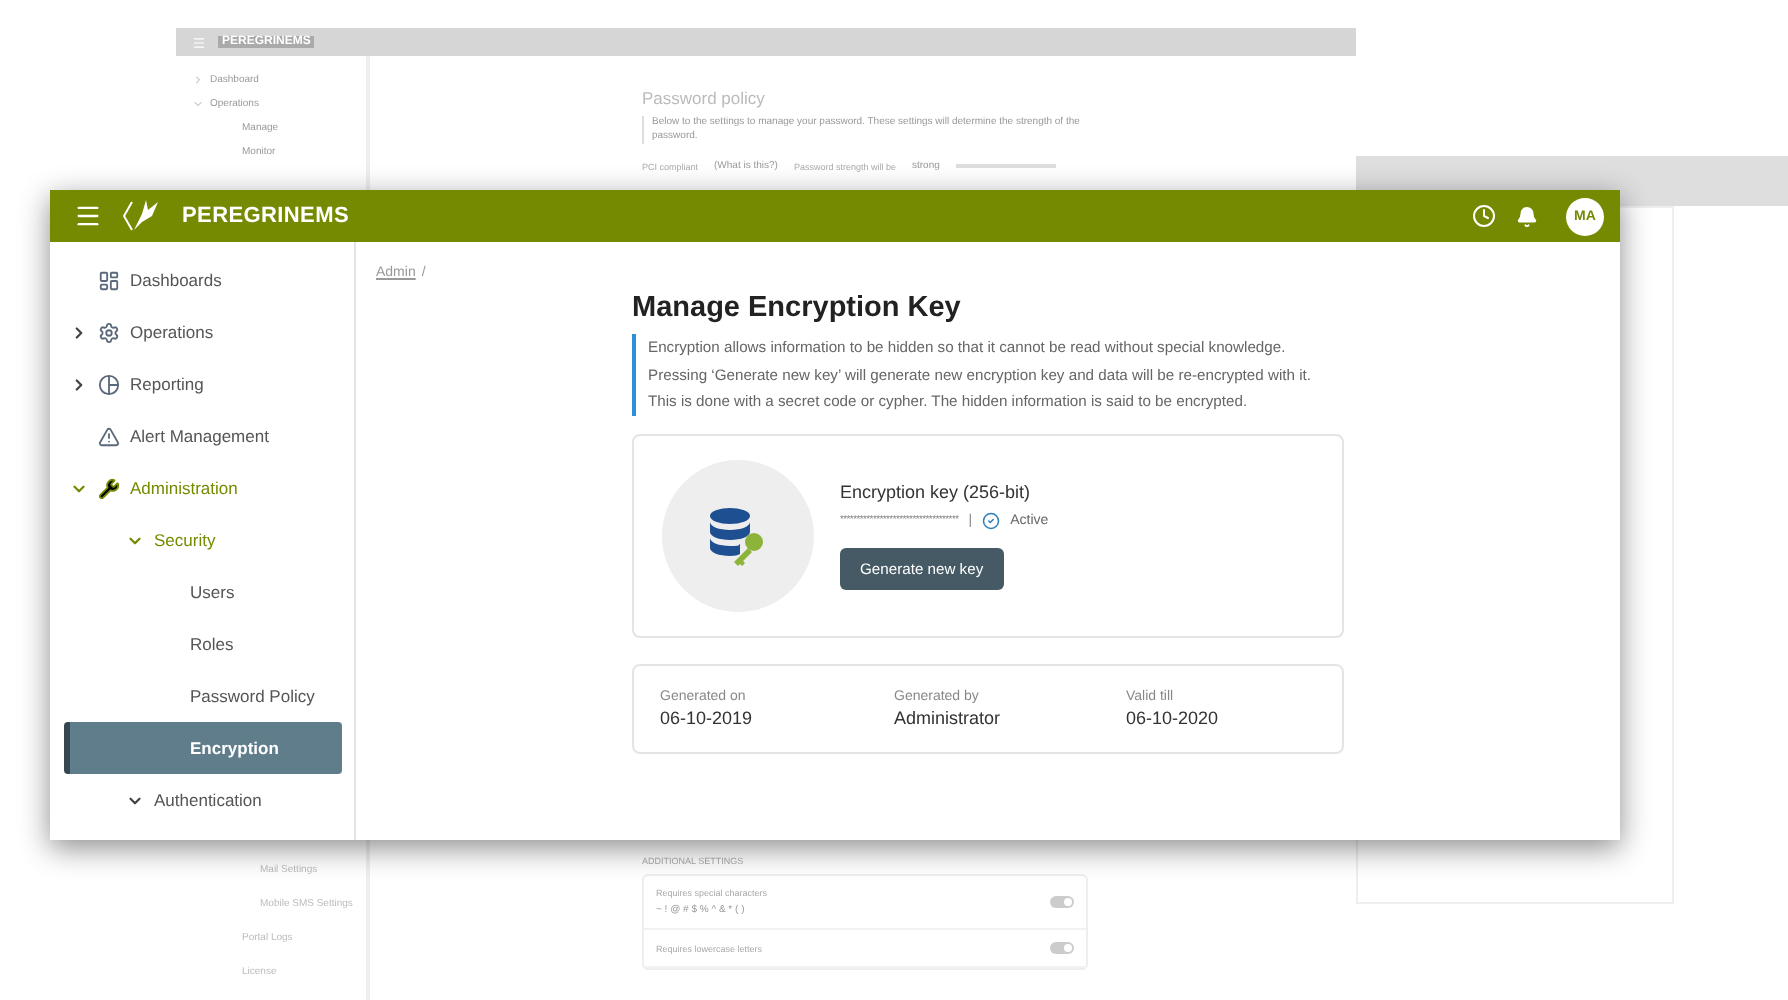 This screenshot has height=1000, width=1788. Describe the element at coordinates (203, 748) in the screenshot. I see `sidebar-item: Encryption` at that location.